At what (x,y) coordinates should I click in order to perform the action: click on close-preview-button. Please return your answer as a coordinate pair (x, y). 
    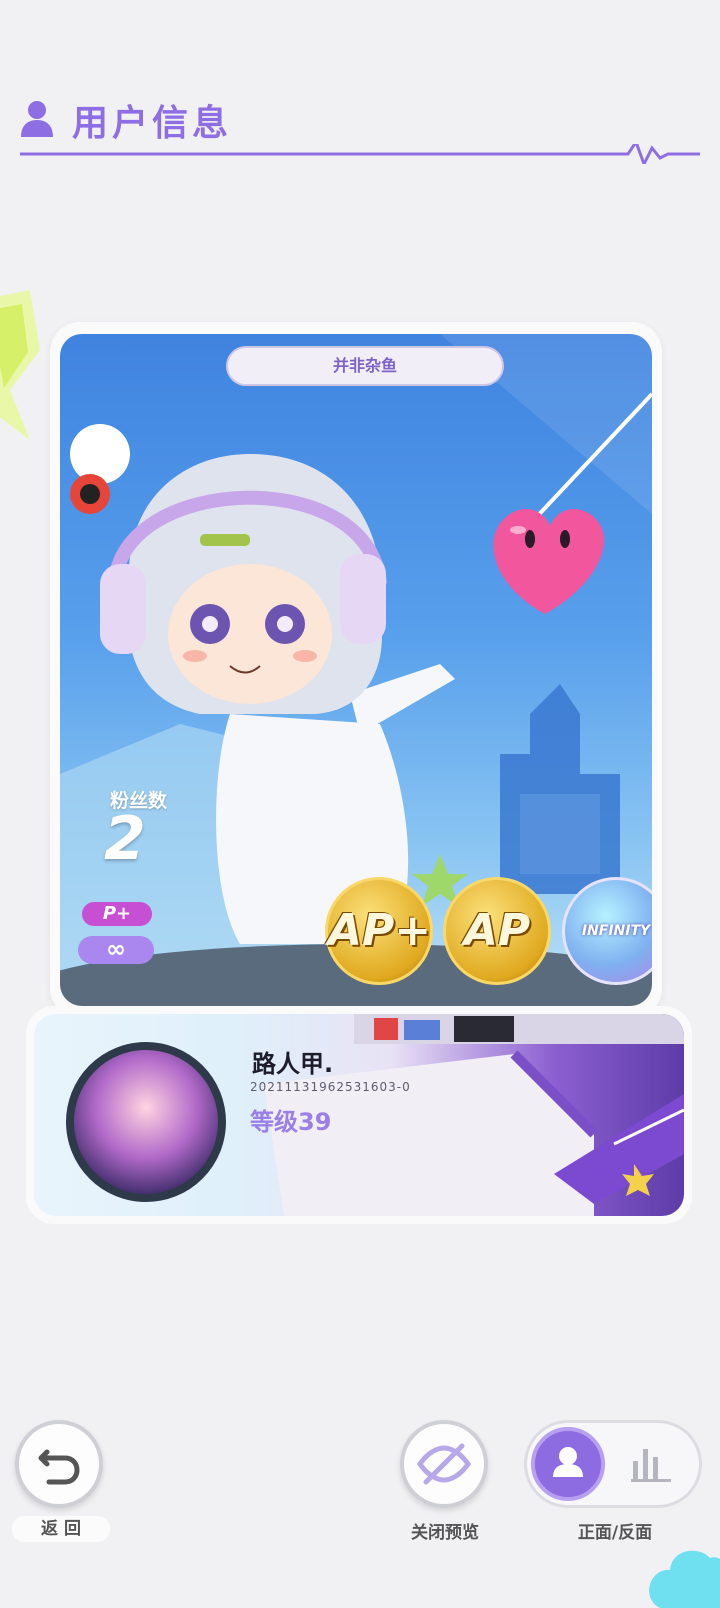
    Looking at the image, I should click on (444, 1464).